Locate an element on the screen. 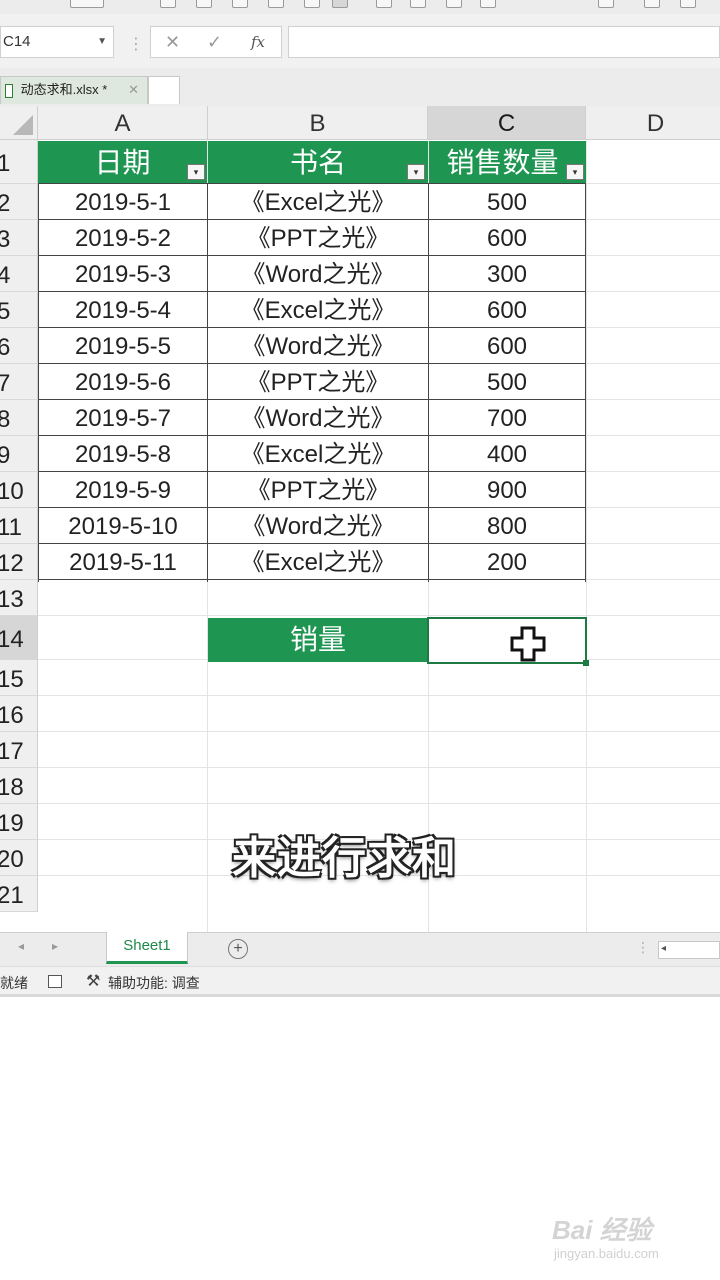 This screenshot has width=720, height=1280. add-sheet-icon: + is located at coordinates (238, 949).